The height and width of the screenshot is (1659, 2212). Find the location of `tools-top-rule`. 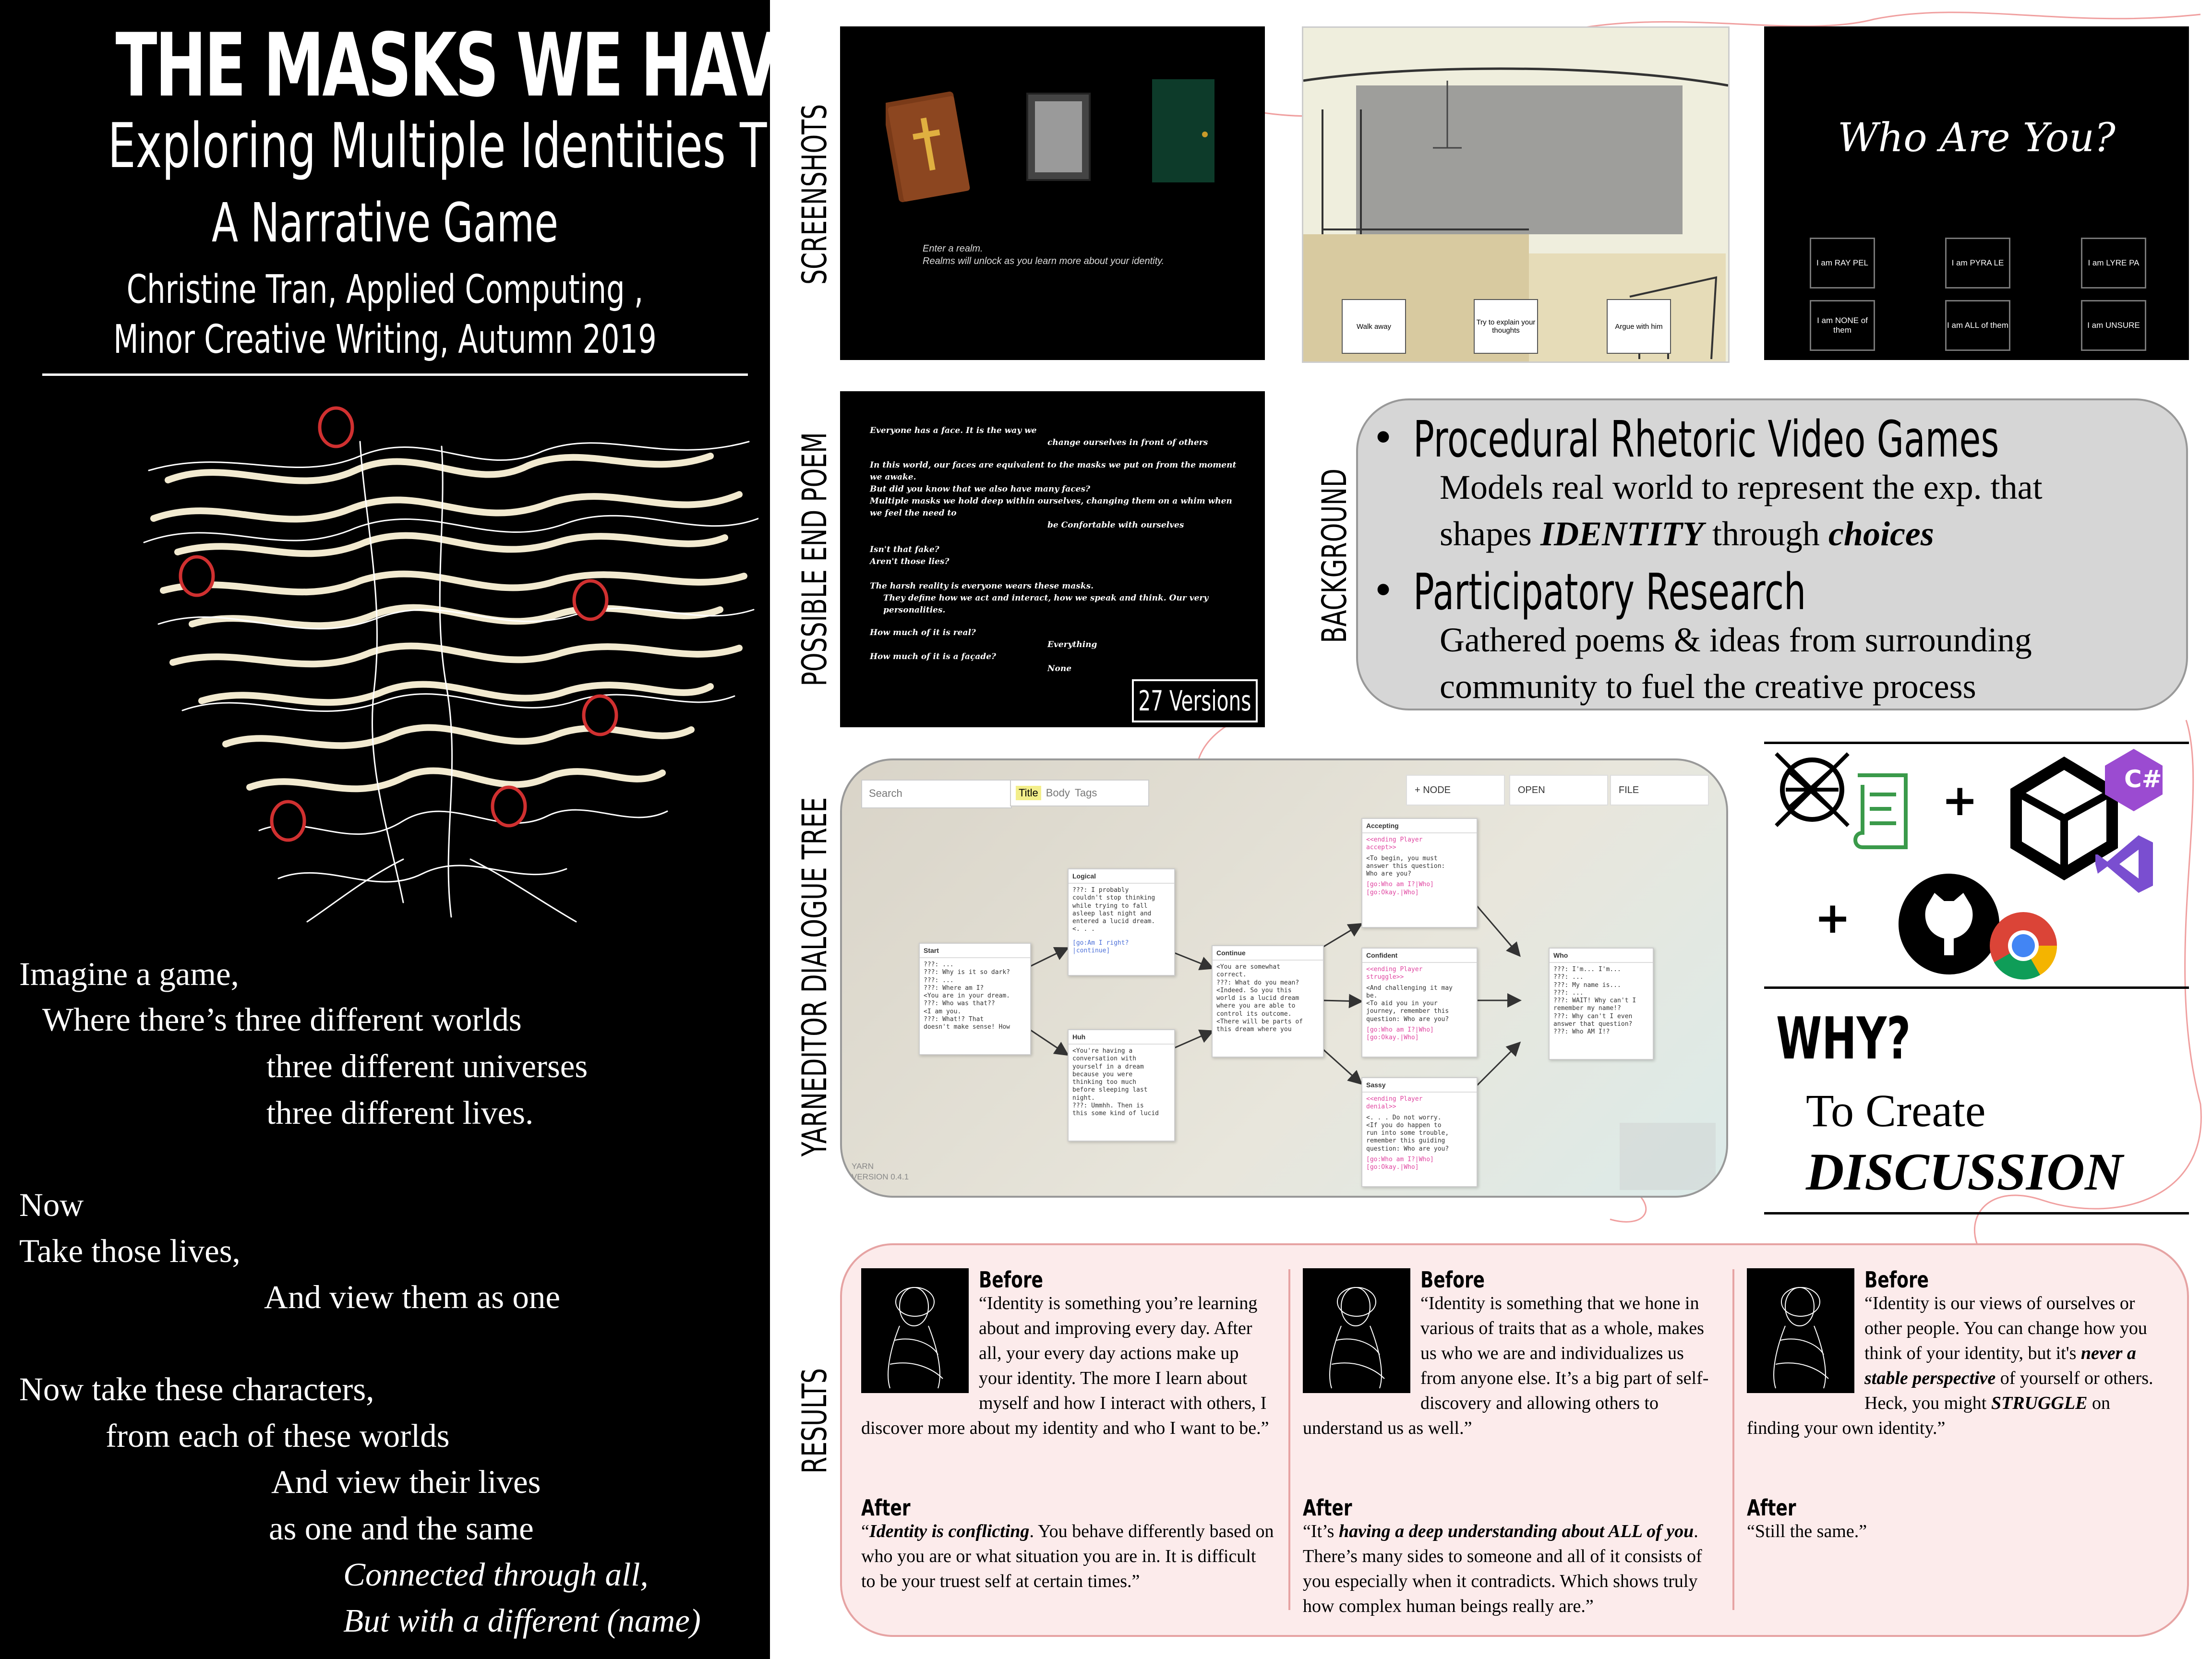

tools-top-rule is located at coordinates (1976, 743).